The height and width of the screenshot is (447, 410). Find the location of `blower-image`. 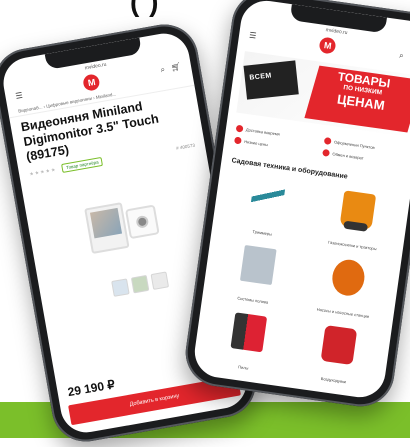

blower-image is located at coordinates (338, 345).